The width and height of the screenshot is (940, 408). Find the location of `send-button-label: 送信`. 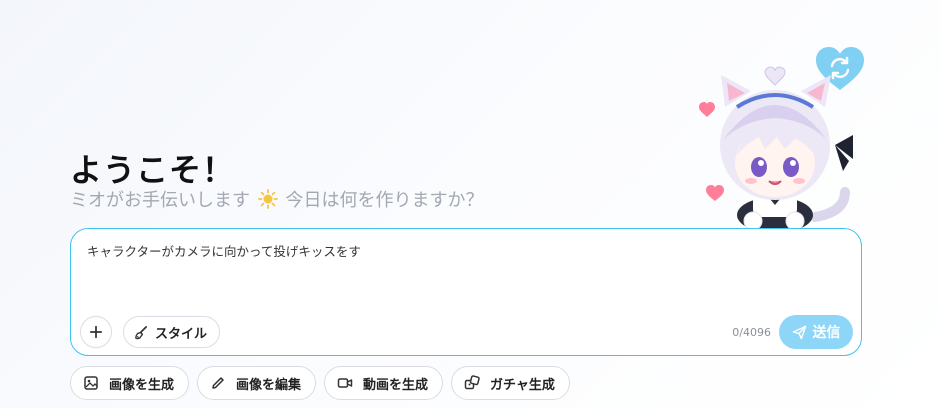

send-button-label: 送信 is located at coordinates (826, 333).